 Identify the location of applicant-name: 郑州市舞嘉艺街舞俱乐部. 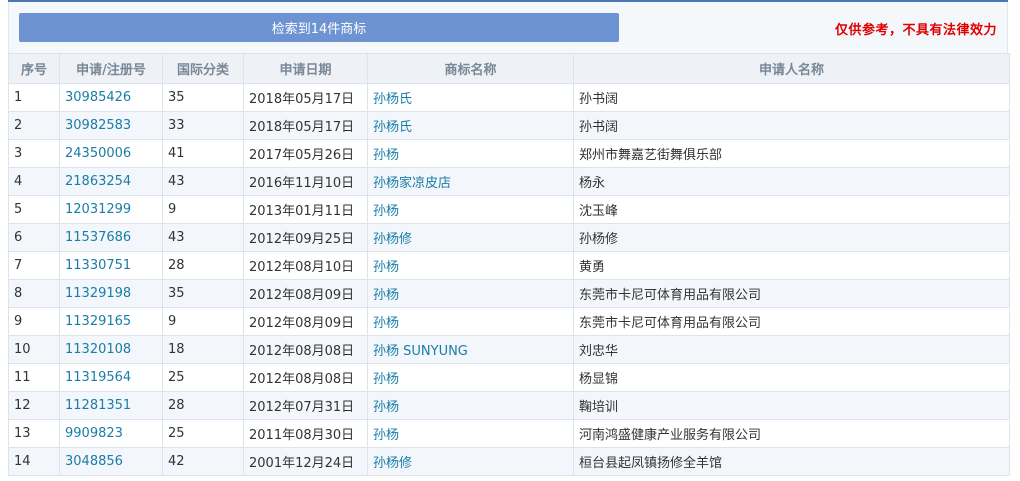
(651, 155).